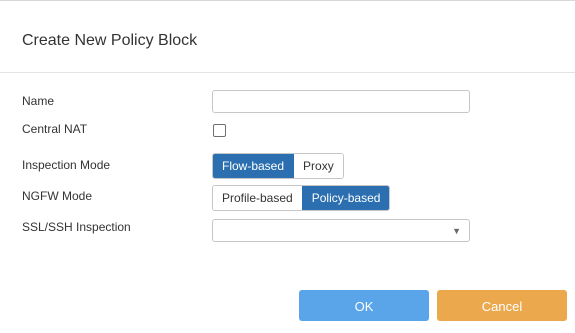 The image size is (575, 333). Describe the element at coordinates (38, 101) in the screenshot. I see `name-label: Name` at that location.